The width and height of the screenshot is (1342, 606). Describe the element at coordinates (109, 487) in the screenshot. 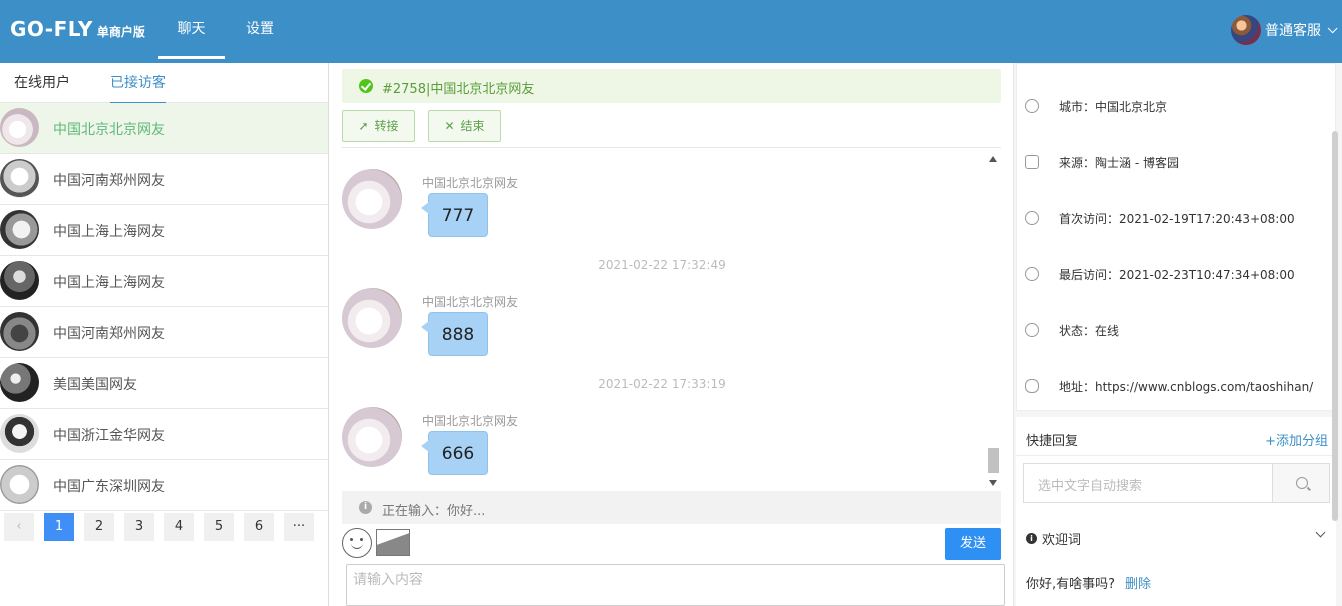

I see `visitor-name: 中国广东深圳网友` at that location.